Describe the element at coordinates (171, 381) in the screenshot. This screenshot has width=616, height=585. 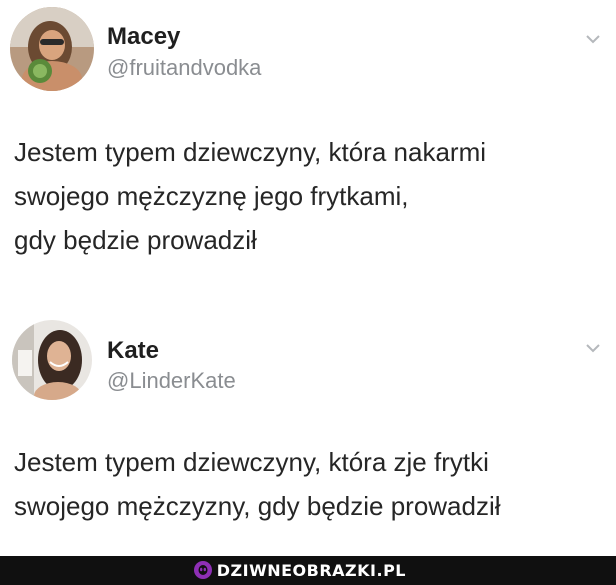
I see `user-handle: @LinderKate` at that location.